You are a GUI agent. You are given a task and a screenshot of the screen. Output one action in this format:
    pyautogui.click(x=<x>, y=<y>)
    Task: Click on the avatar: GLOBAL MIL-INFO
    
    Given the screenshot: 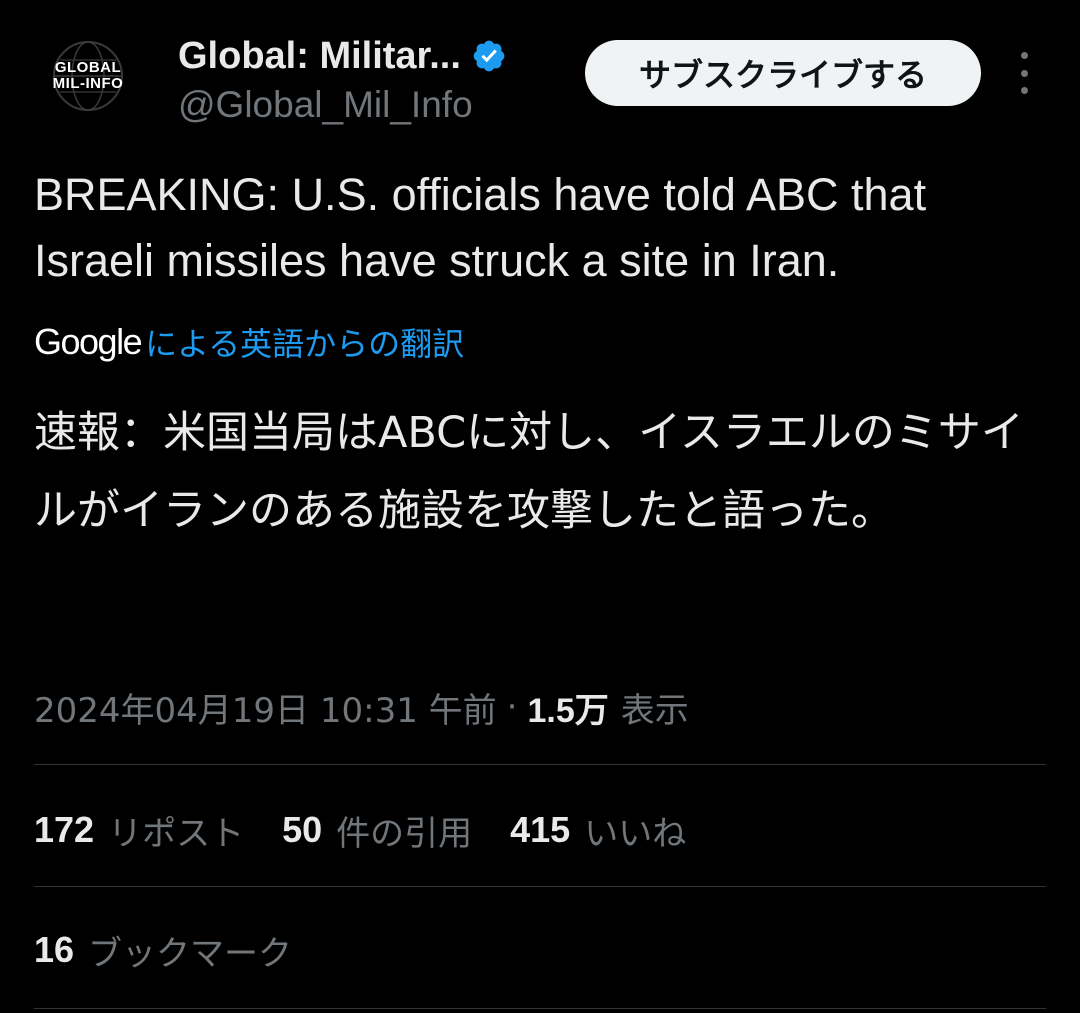 What is the action you would take?
    pyautogui.click(x=88, y=76)
    